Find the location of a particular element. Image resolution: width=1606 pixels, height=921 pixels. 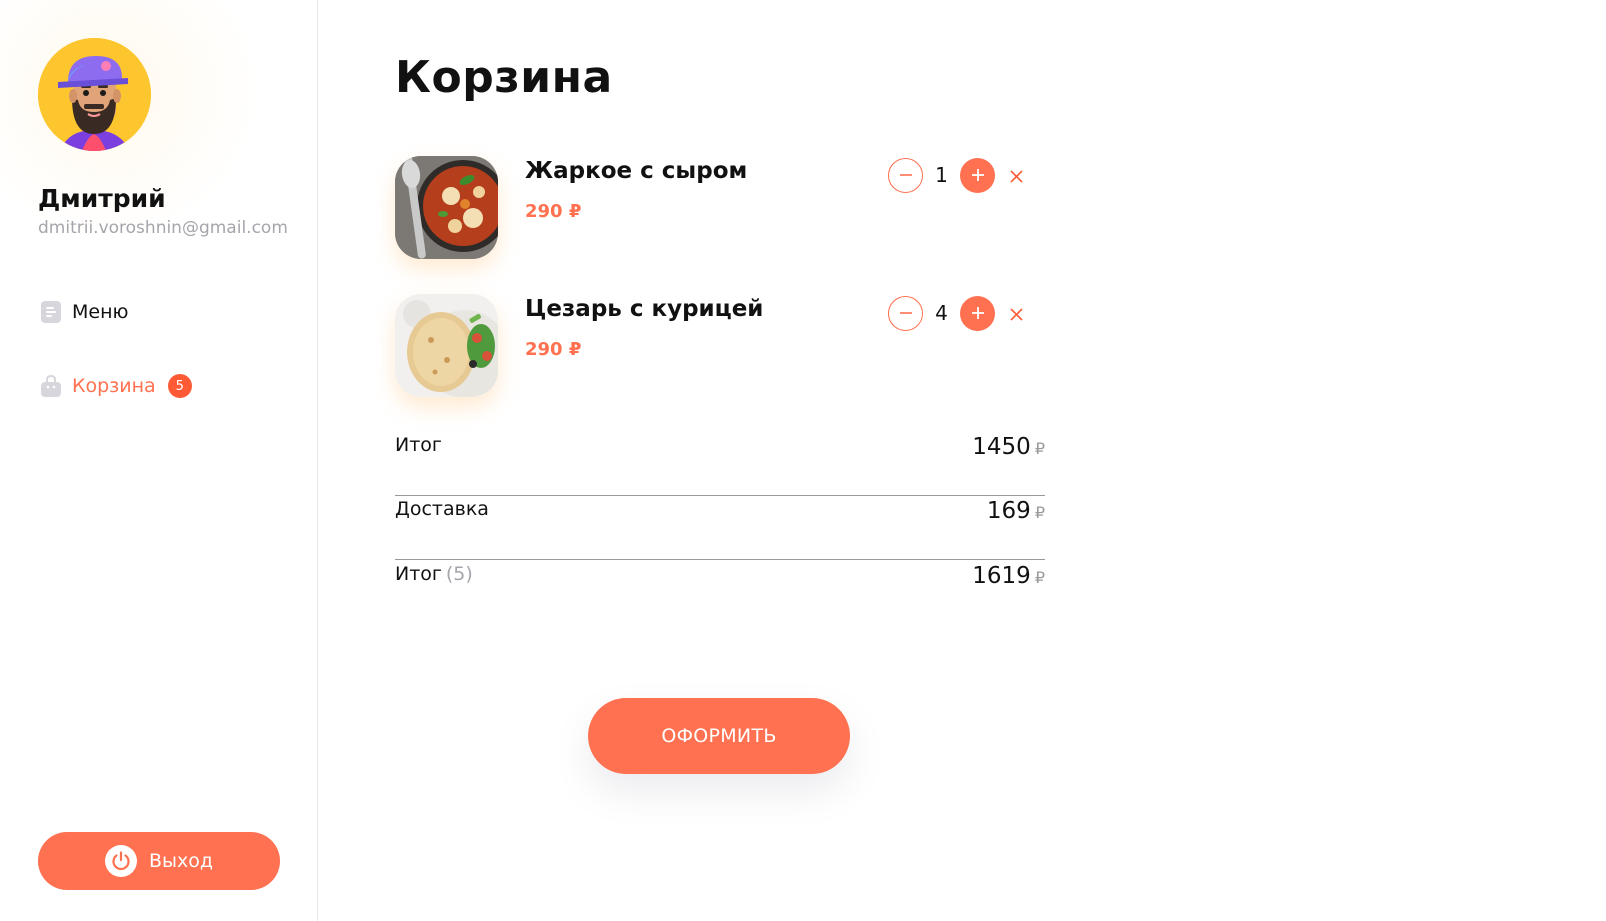

checkout-button: ОФОРМИТЬ is located at coordinates (719, 736).